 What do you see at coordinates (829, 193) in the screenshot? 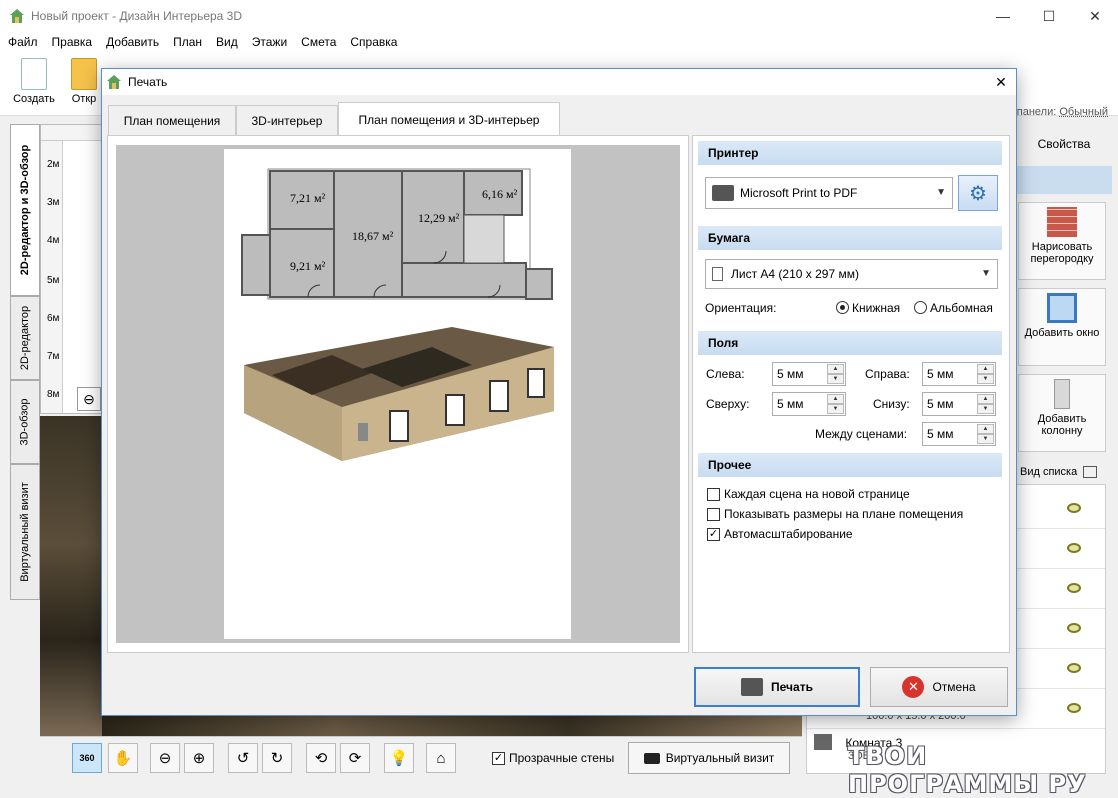
I see `printer-select: Microsoft Print to PDF ▼` at bounding box center [829, 193].